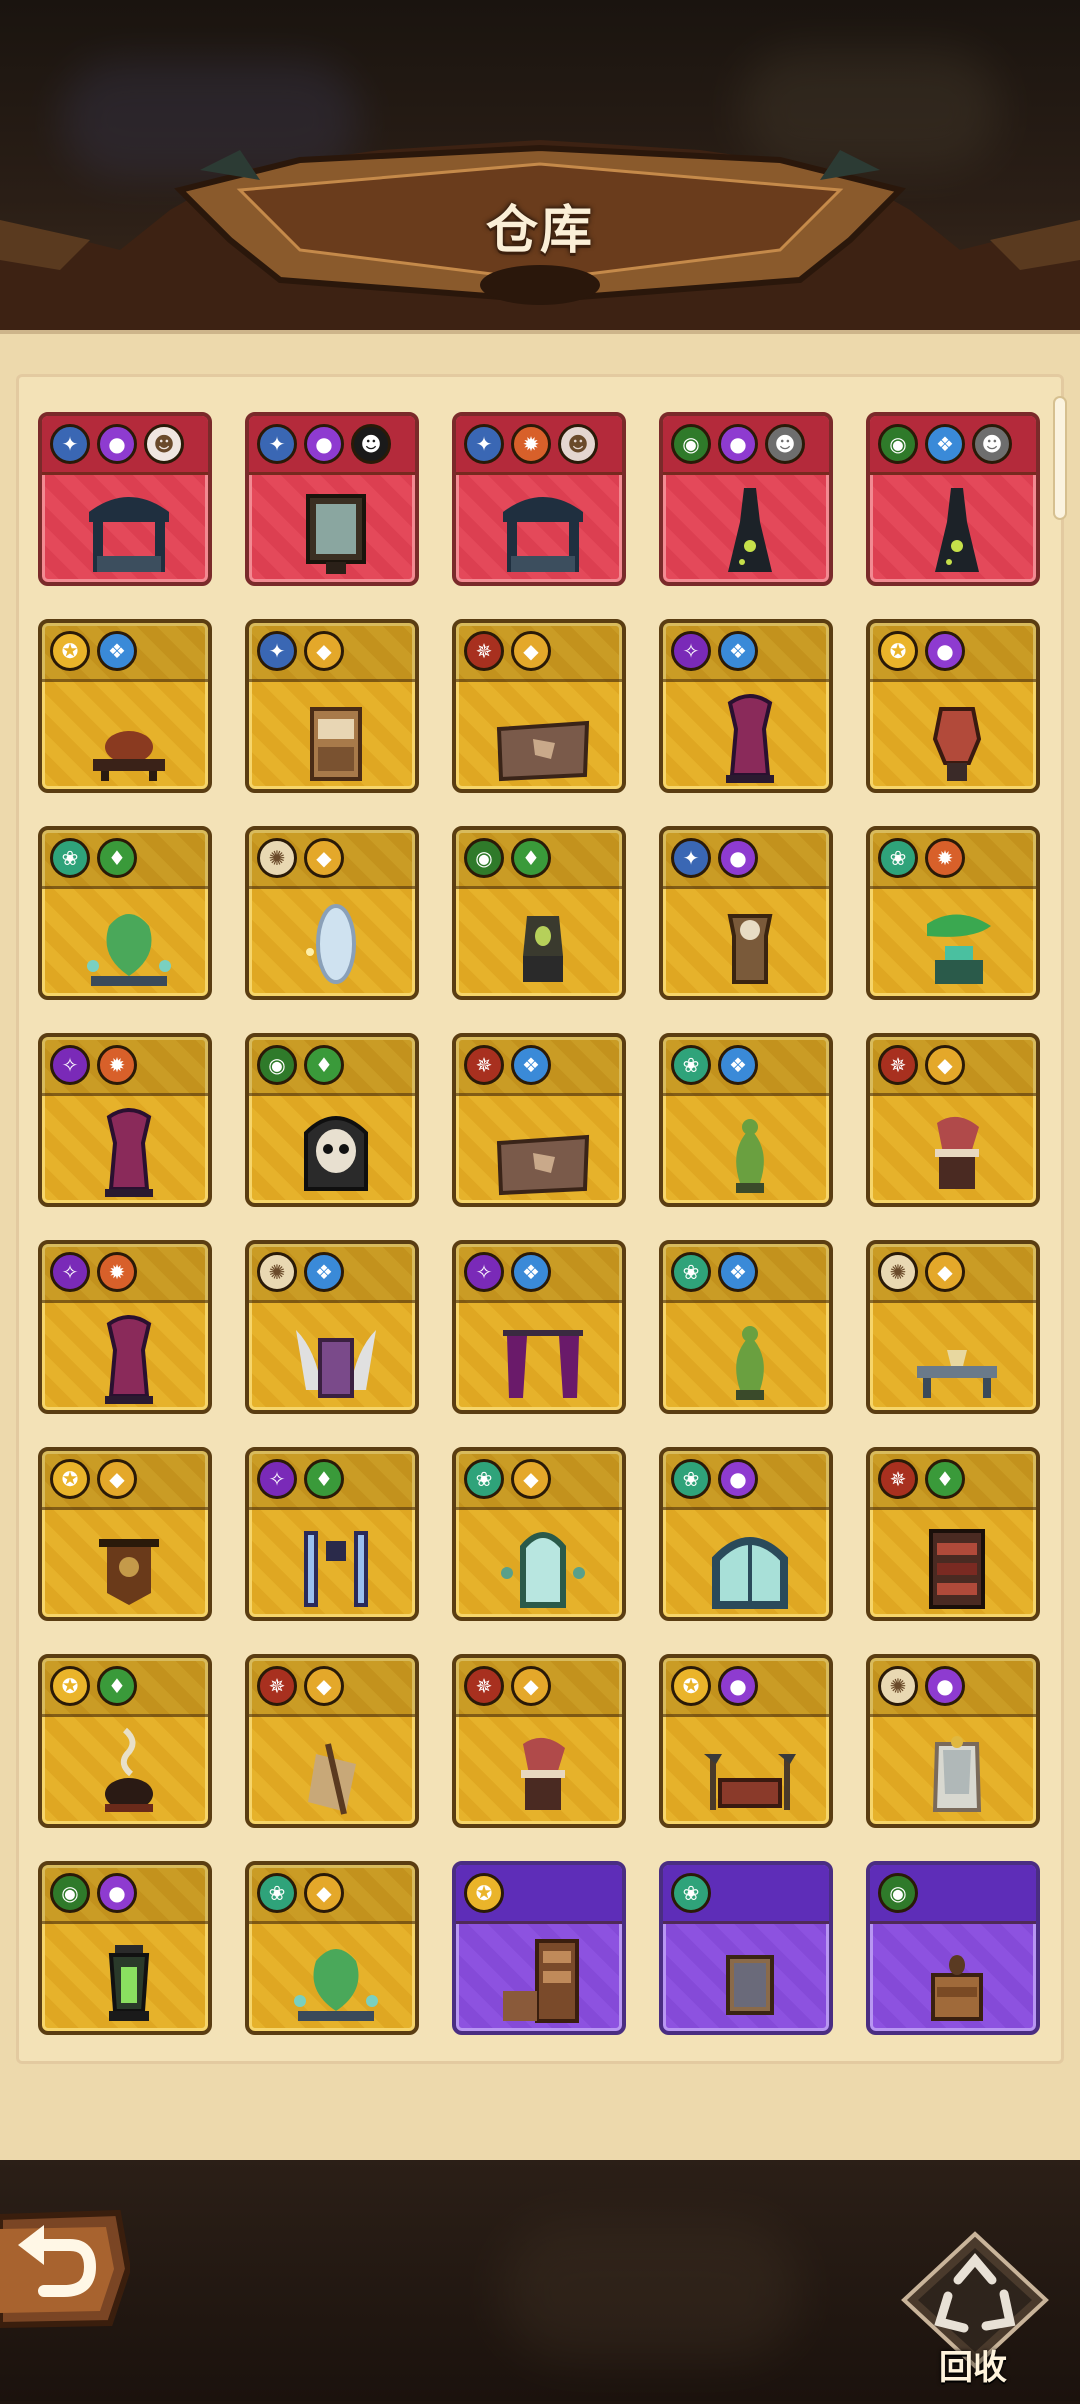 The width and height of the screenshot is (1080, 2404). I want to click on rider-badge-icon: ☻, so click(992, 444).